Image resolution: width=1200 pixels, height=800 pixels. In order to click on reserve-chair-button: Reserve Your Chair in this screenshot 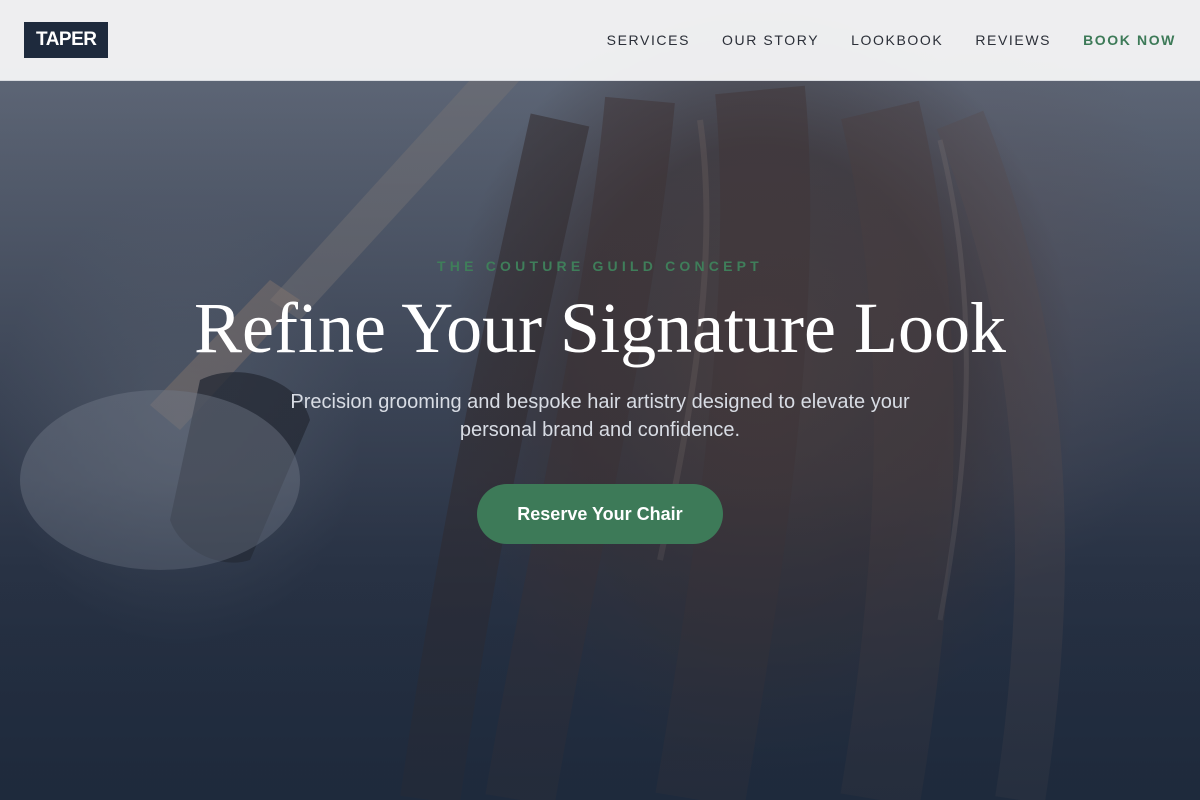, I will do `click(600, 514)`.